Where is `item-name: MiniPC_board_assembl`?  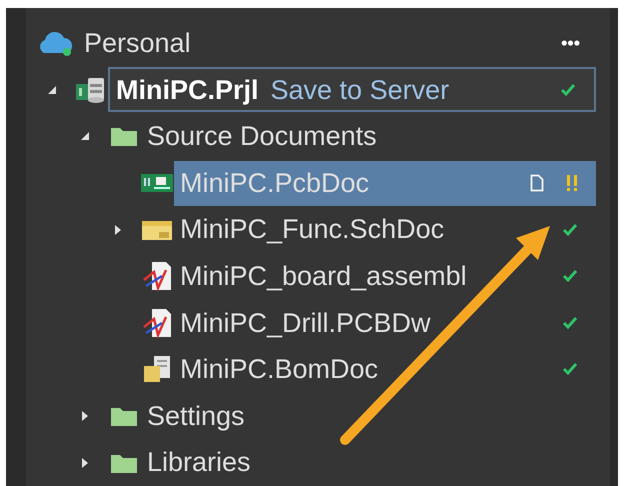
item-name: MiniPC_board_assembl is located at coordinates (323, 276).